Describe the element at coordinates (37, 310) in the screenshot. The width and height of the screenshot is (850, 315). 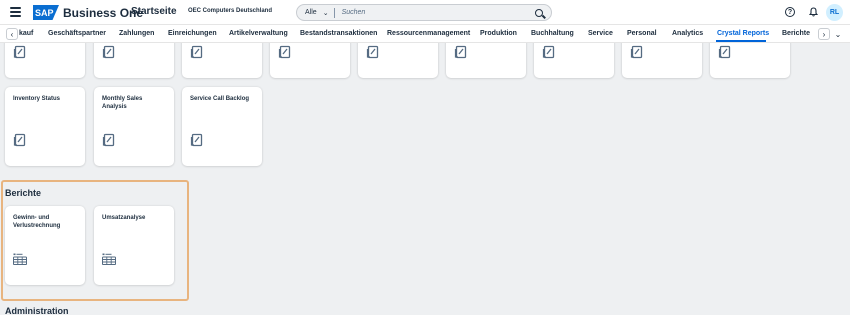
I see `section-title-administration: Administration` at that location.